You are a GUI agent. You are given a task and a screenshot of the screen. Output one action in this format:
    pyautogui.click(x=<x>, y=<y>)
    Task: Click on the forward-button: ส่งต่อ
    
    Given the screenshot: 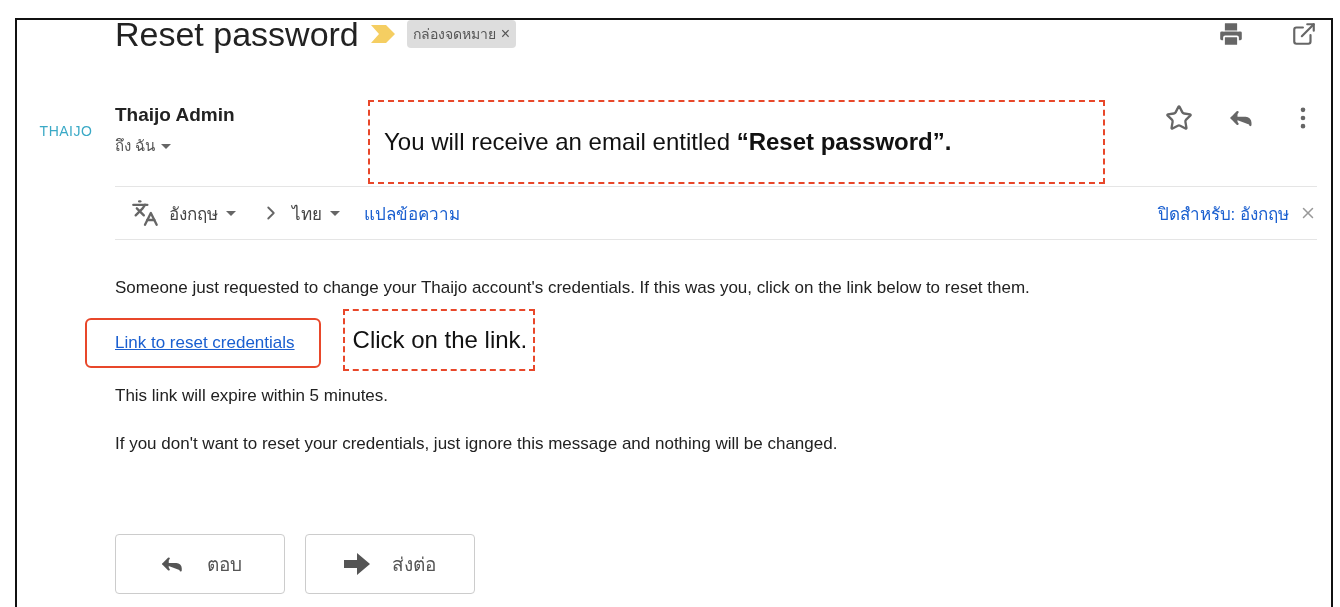 What is the action you would take?
    pyautogui.click(x=390, y=564)
    